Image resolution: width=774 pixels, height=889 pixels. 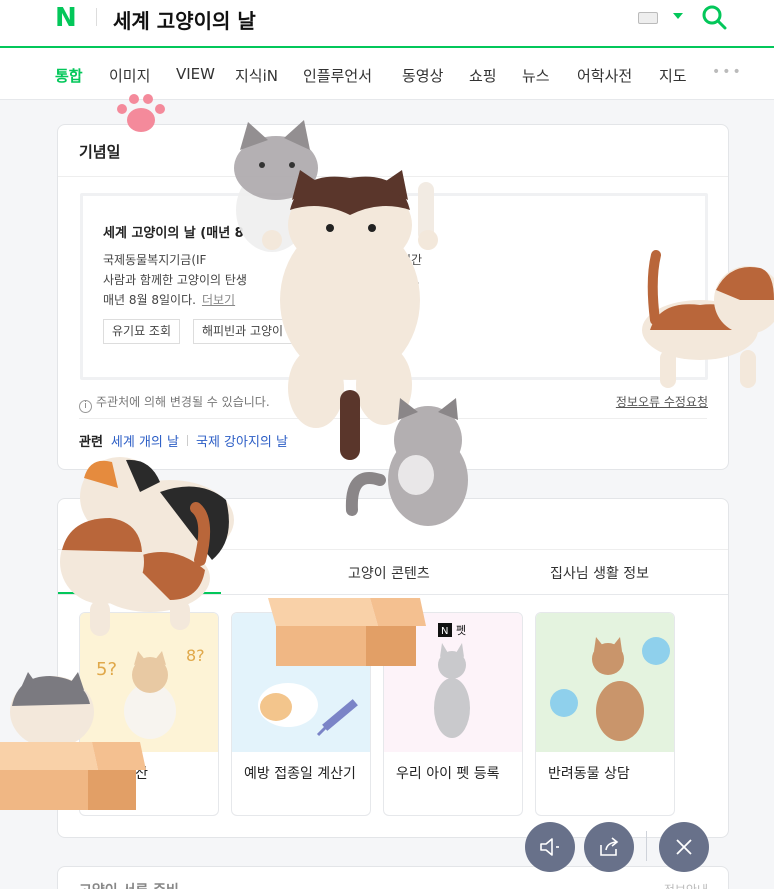 What do you see at coordinates (448, 774) in the screenshot?
I see `tile-label: 우리 아이 펫 등록` at bounding box center [448, 774].